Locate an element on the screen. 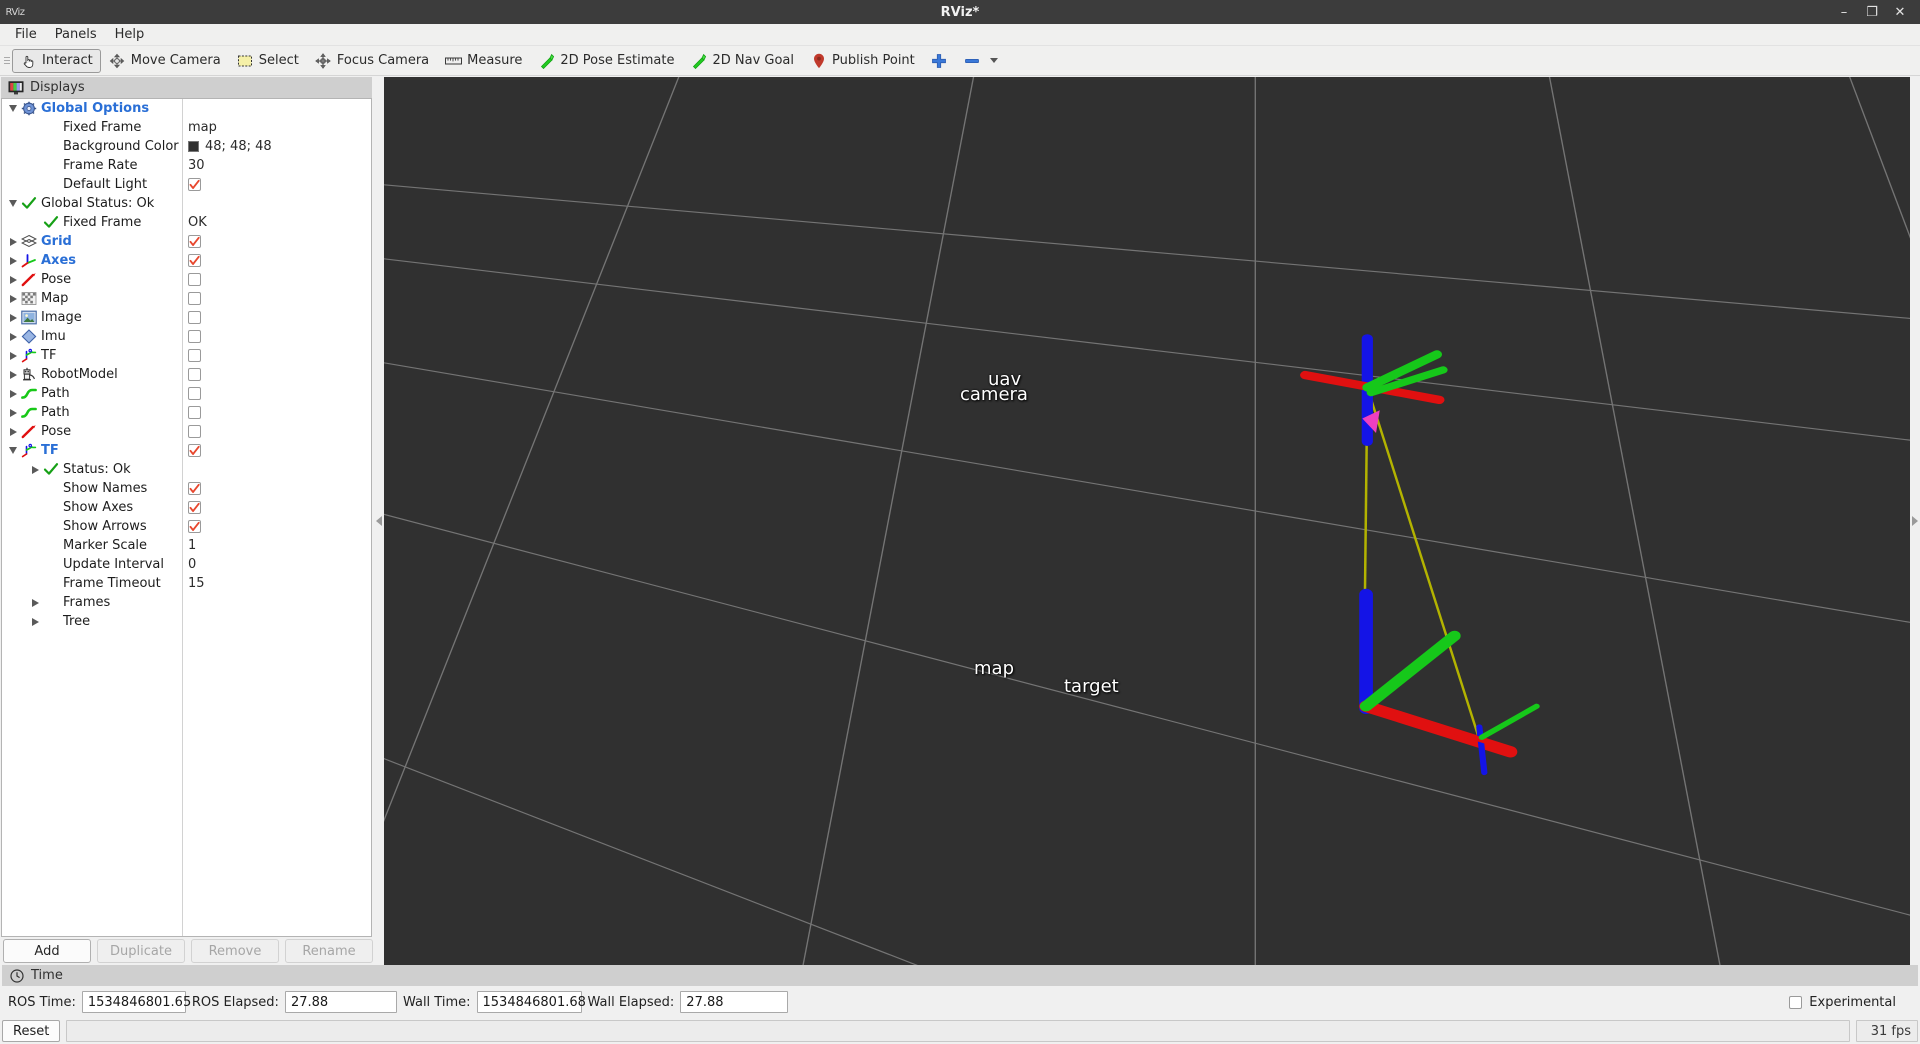 The width and height of the screenshot is (1920, 1044). tool-2d-nav-goal: 2D Nav Goal is located at coordinates (742, 61).